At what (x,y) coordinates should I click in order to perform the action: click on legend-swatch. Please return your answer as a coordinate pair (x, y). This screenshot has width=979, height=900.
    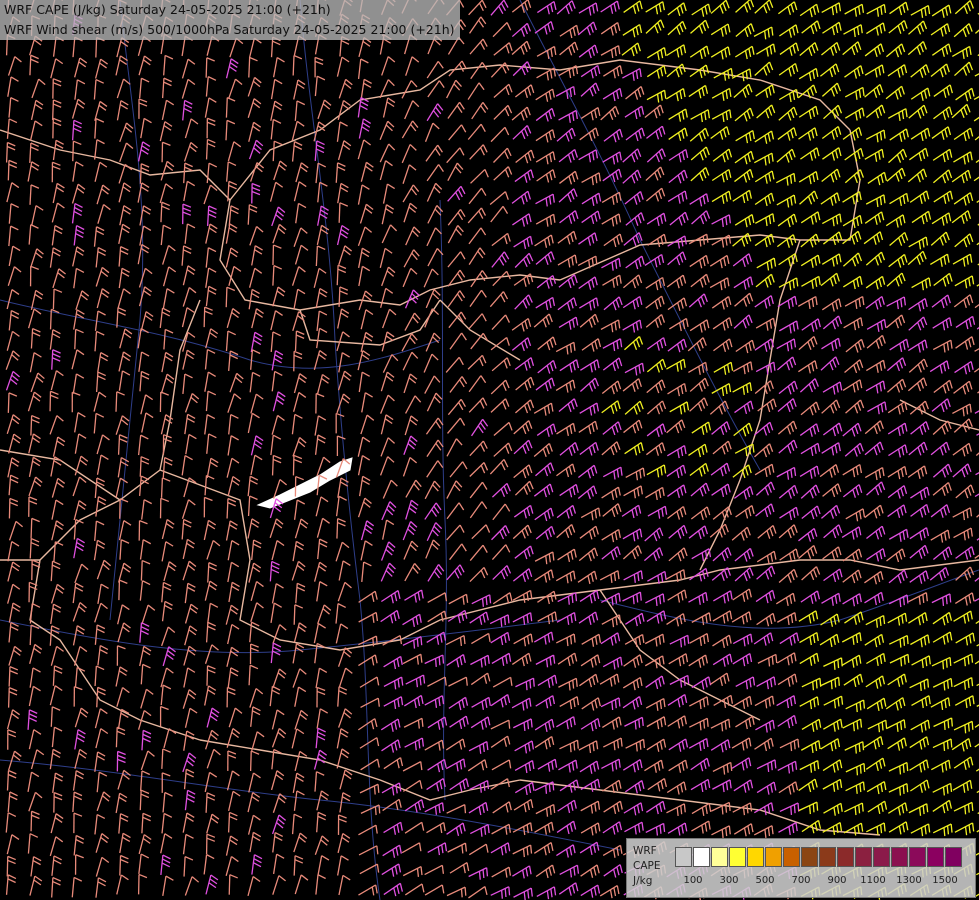
    Looking at the image, I should click on (827, 857).